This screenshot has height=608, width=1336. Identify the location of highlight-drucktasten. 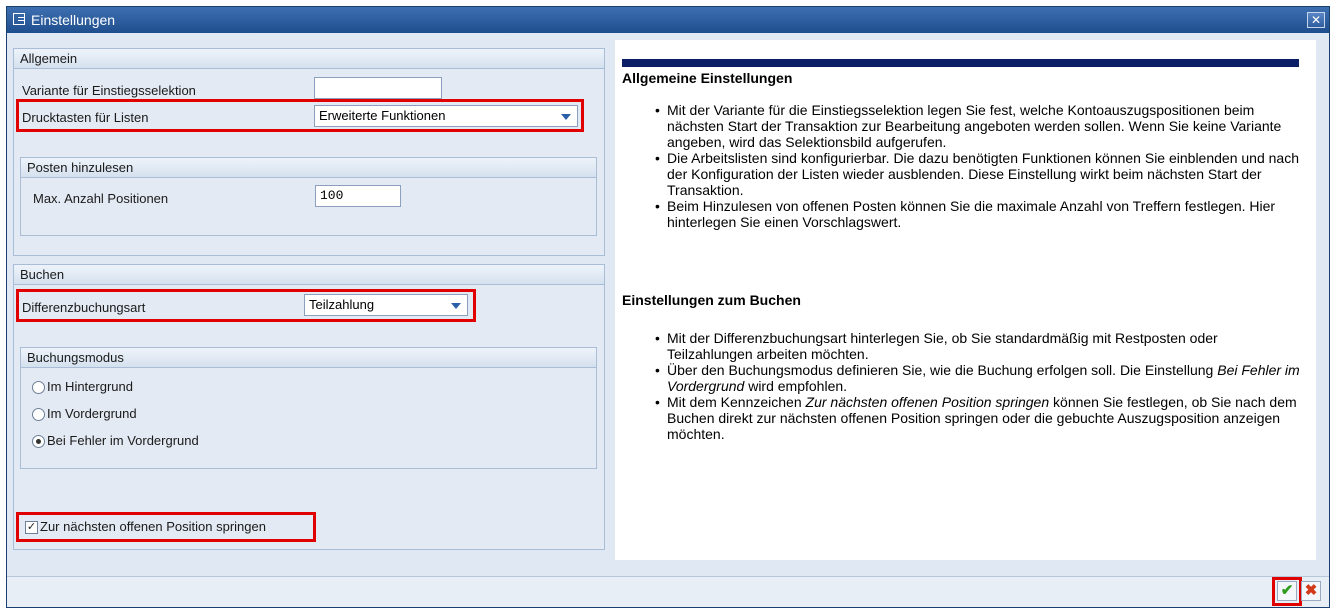
(300, 115).